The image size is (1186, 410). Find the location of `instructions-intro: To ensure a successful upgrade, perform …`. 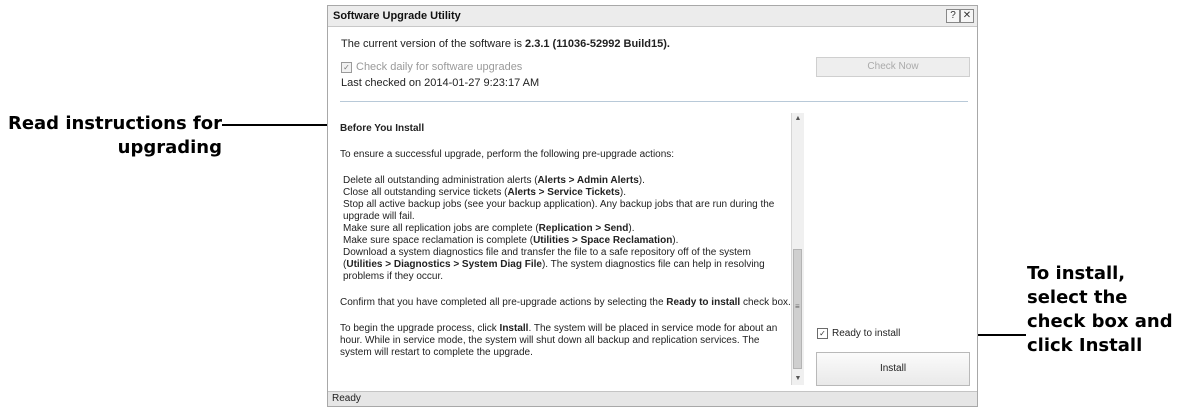

instructions-intro: To ensure a successful upgrade, perform … is located at coordinates (507, 154).